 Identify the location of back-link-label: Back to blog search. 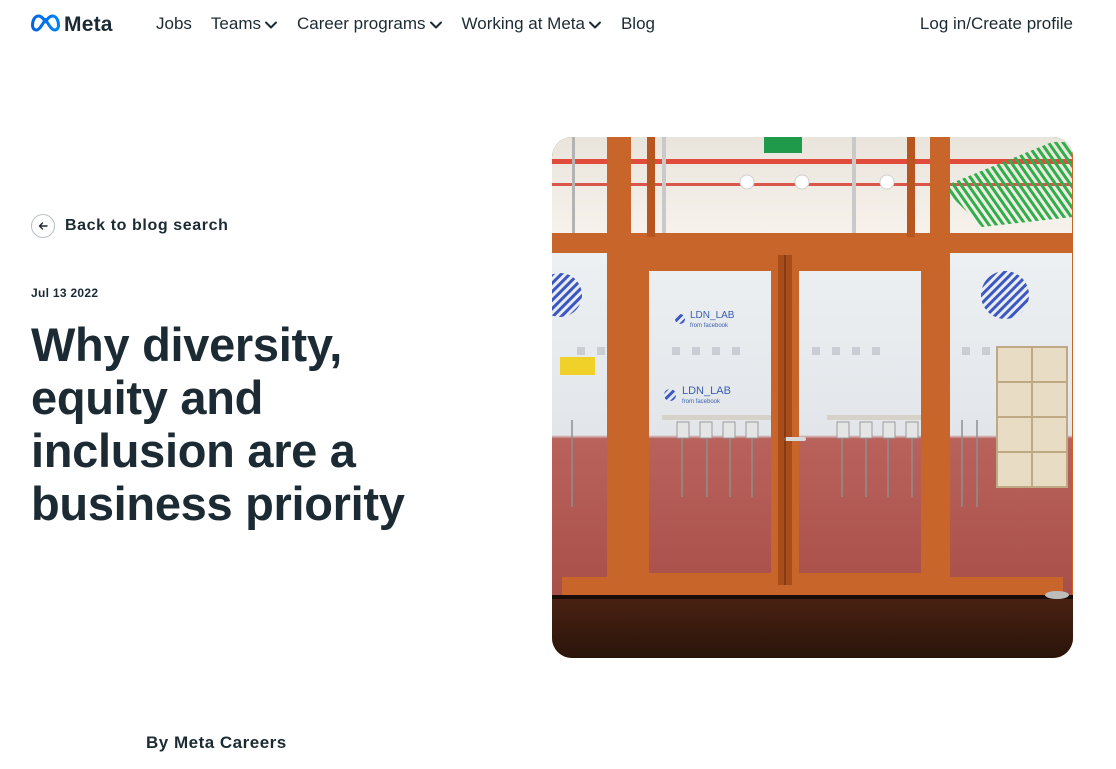
(147, 225).